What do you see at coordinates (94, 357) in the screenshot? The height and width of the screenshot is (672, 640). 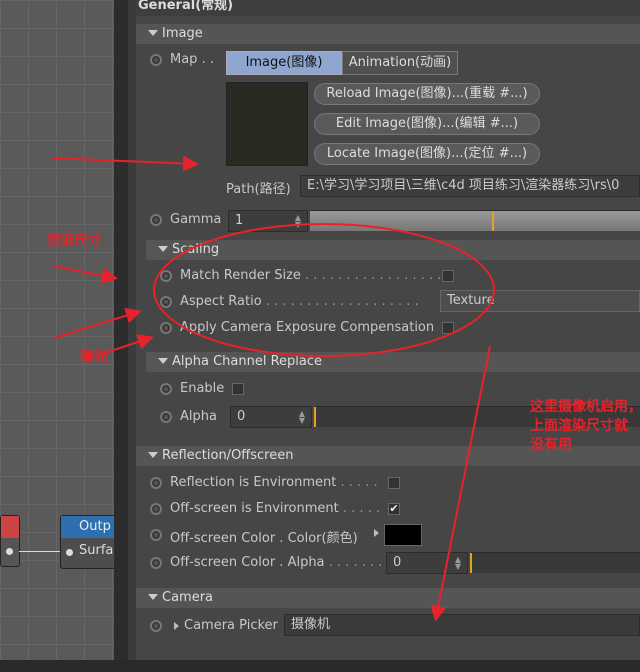 I see `annotation-exposure: 曝光` at bounding box center [94, 357].